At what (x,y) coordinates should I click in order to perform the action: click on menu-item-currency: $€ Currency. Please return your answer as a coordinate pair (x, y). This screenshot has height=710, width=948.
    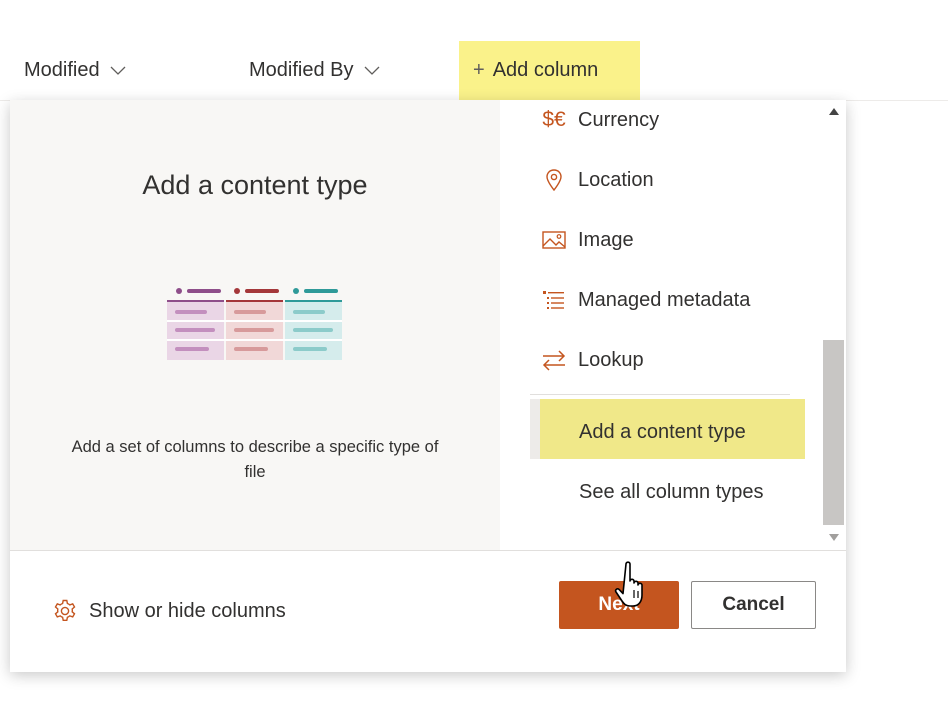
    Looking at the image, I should click on (599, 120).